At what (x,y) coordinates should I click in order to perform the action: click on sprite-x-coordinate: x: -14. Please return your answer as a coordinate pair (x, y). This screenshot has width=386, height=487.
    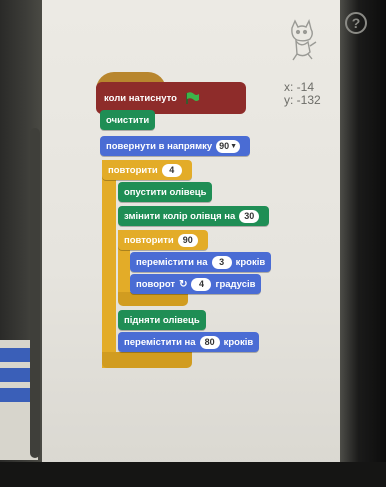
    Looking at the image, I should click on (299, 87).